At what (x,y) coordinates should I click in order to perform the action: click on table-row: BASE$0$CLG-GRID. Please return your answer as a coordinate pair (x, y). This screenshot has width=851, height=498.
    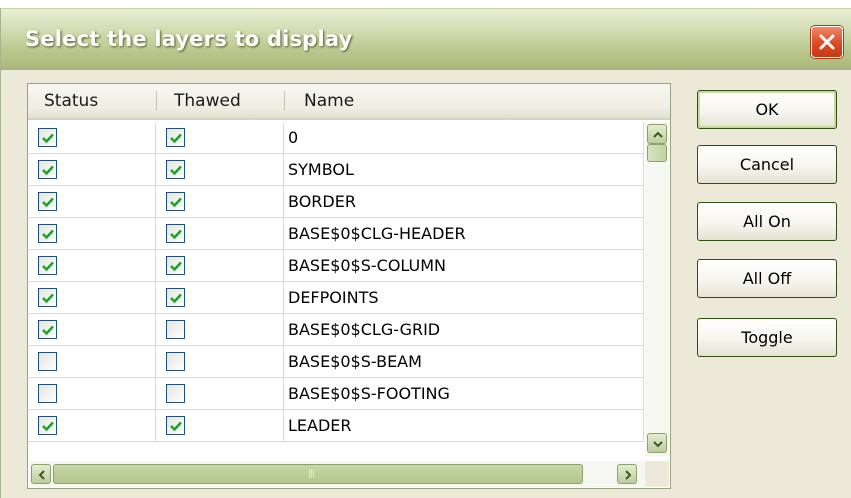
    Looking at the image, I should click on (336, 330).